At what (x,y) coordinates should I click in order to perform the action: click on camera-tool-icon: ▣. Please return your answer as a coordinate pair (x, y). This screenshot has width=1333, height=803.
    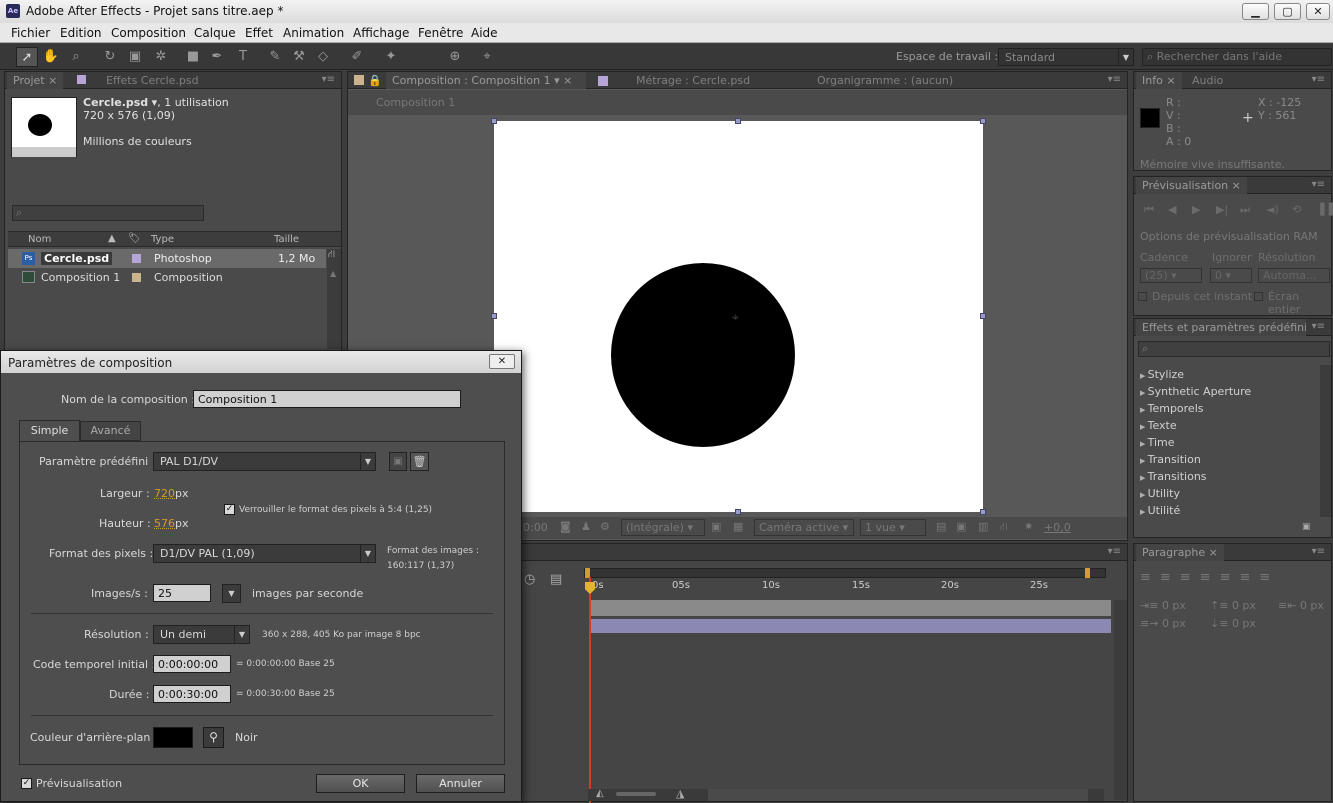
    Looking at the image, I should click on (135, 57).